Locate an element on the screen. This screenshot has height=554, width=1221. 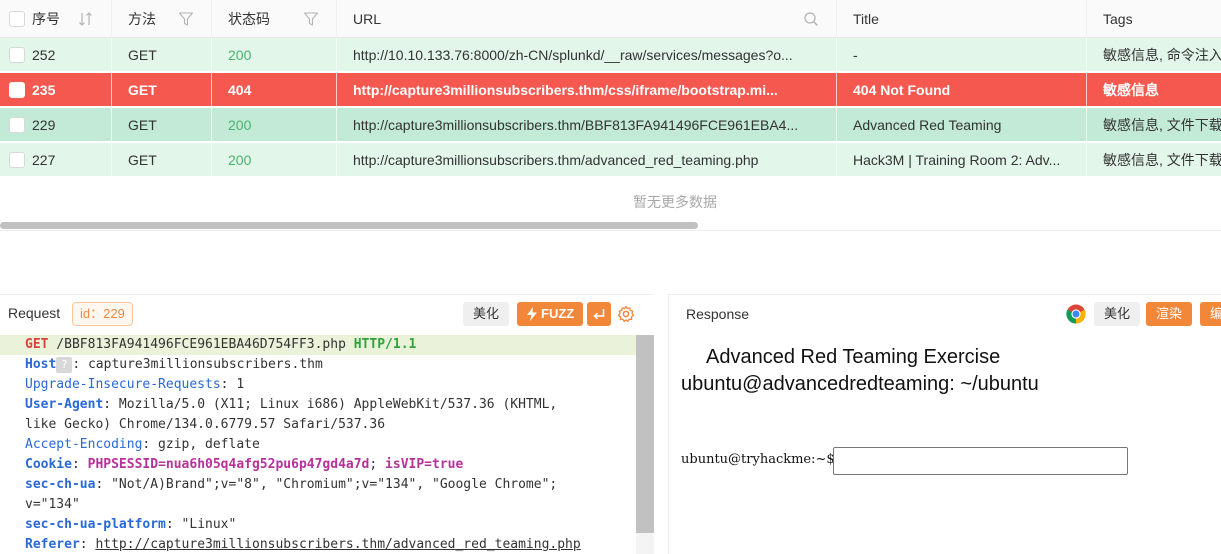
edit-button: 编 is located at coordinates (1210, 314).